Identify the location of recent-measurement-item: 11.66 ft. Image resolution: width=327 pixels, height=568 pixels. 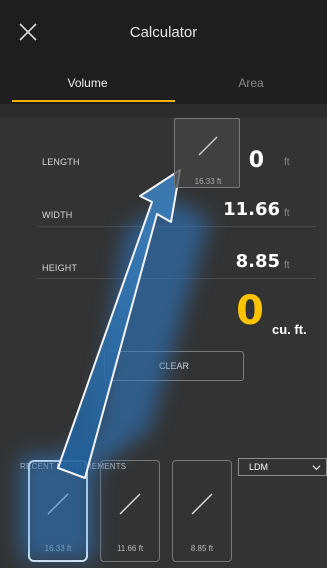
(130, 511).